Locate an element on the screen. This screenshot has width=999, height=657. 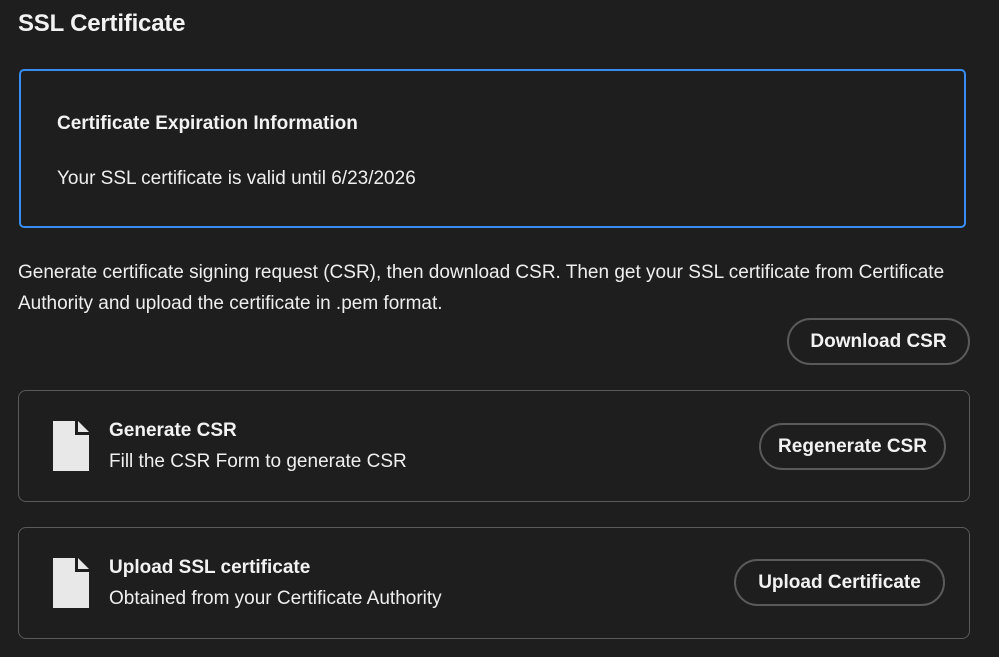
upload-certificate-title: Upload SSL certificate is located at coordinates (210, 567).